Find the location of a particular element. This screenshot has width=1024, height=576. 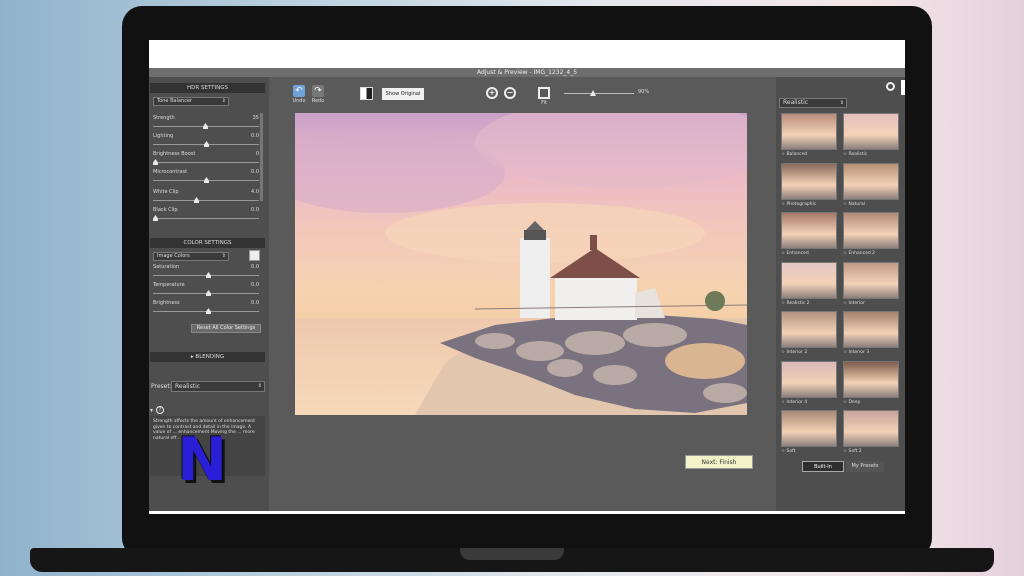

window-title: Adjust & Preview - IMG_1232_4_5 is located at coordinates (527, 72).